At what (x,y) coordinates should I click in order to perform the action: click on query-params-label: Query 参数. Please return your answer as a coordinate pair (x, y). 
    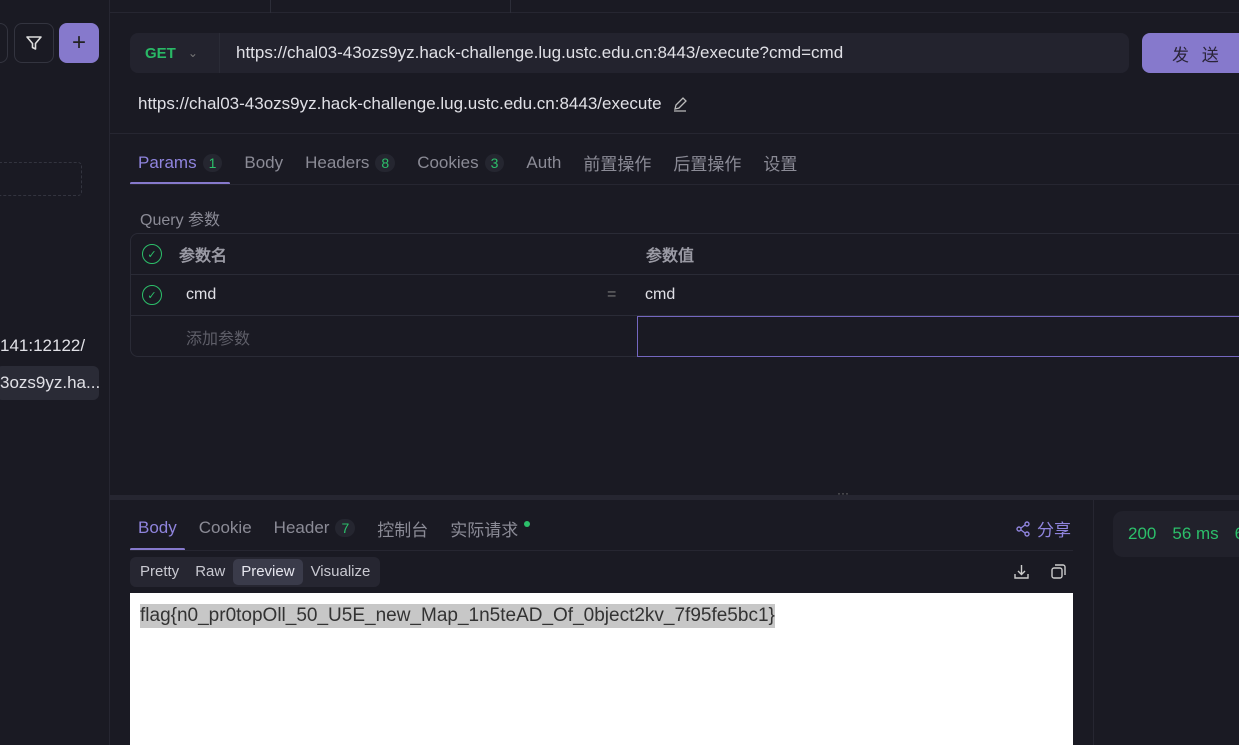
    Looking at the image, I should click on (180, 220).